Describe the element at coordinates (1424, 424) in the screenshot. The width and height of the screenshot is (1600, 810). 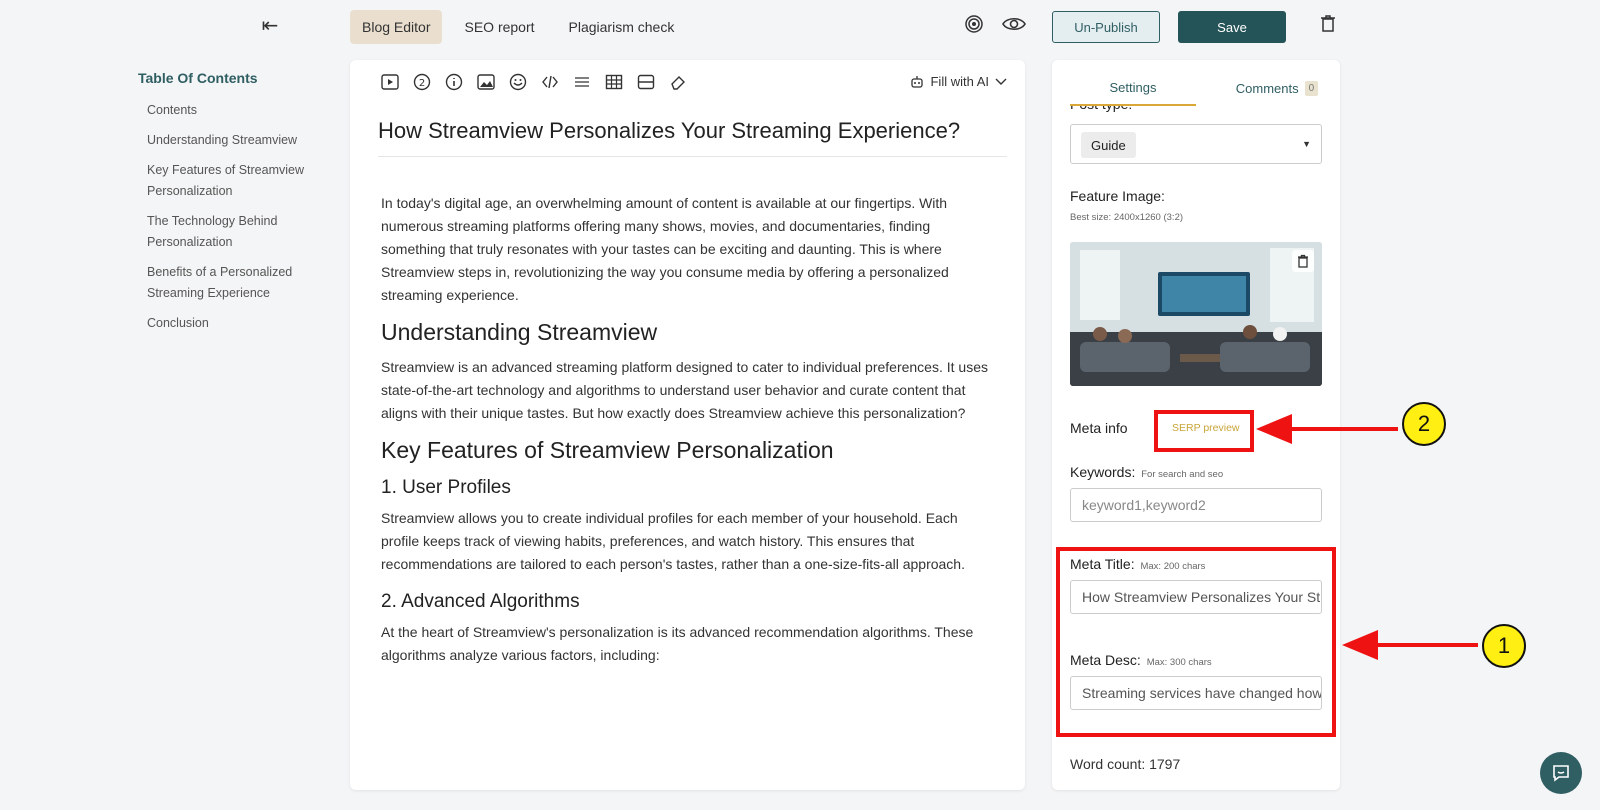
I see `annotation-marker-2: 2` at that location.